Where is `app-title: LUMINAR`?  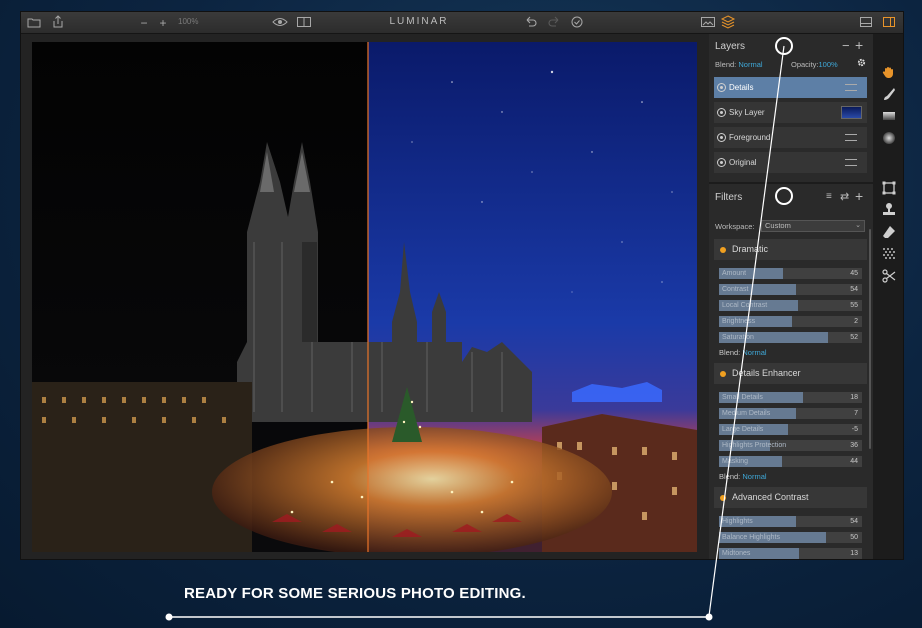
app-title: LUMINAR is located at coordinates (419, 21).